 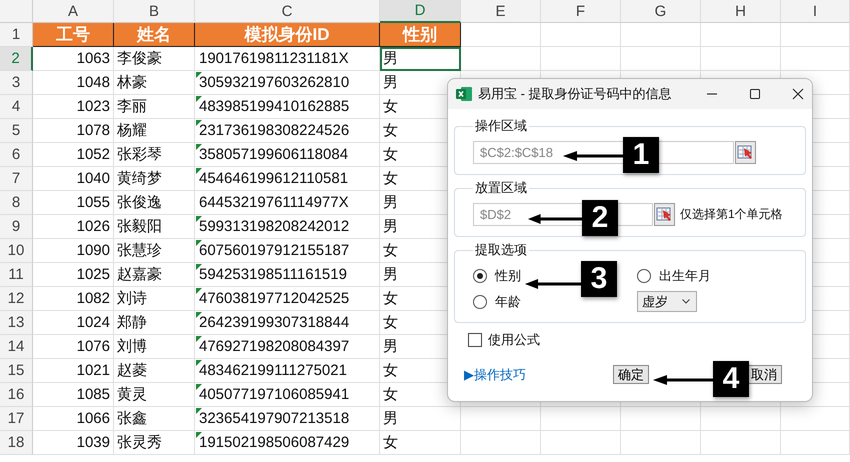 I want to click on radio-option: 年龄, so click(x=497, y=301).